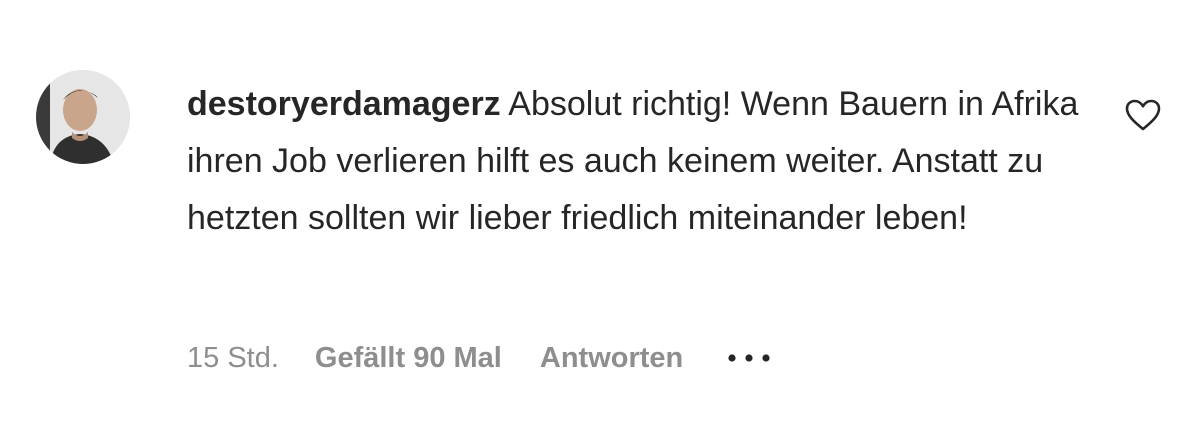  Describe the element at coordinates (233, 358) in the screenshot. I see `comment-timestamp: 15 Std.` at that location.